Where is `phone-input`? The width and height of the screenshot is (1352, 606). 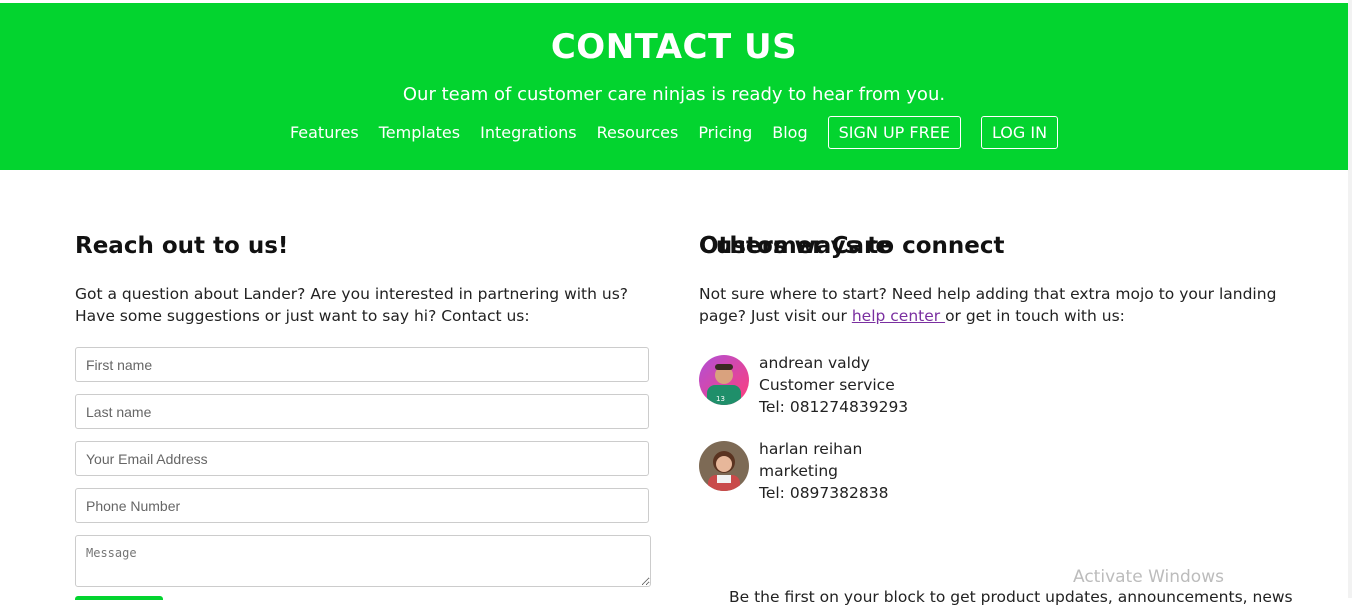
phone-input is located at coordinates (362, 505).